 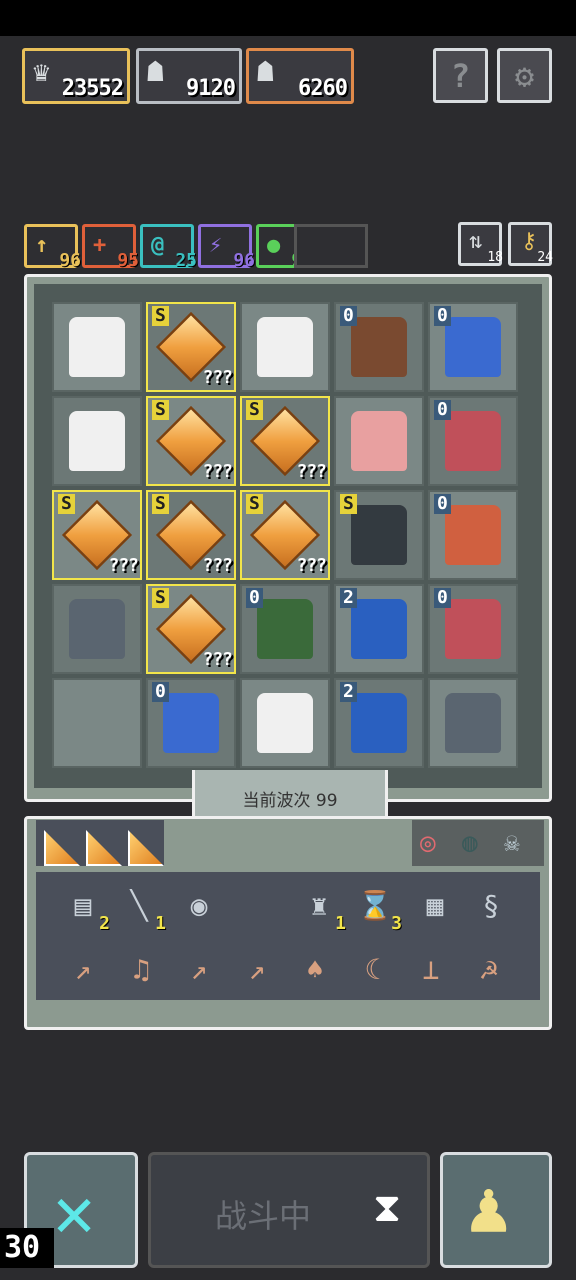 I want to click on speed-badge: 30, so click(x=27, y=1248).